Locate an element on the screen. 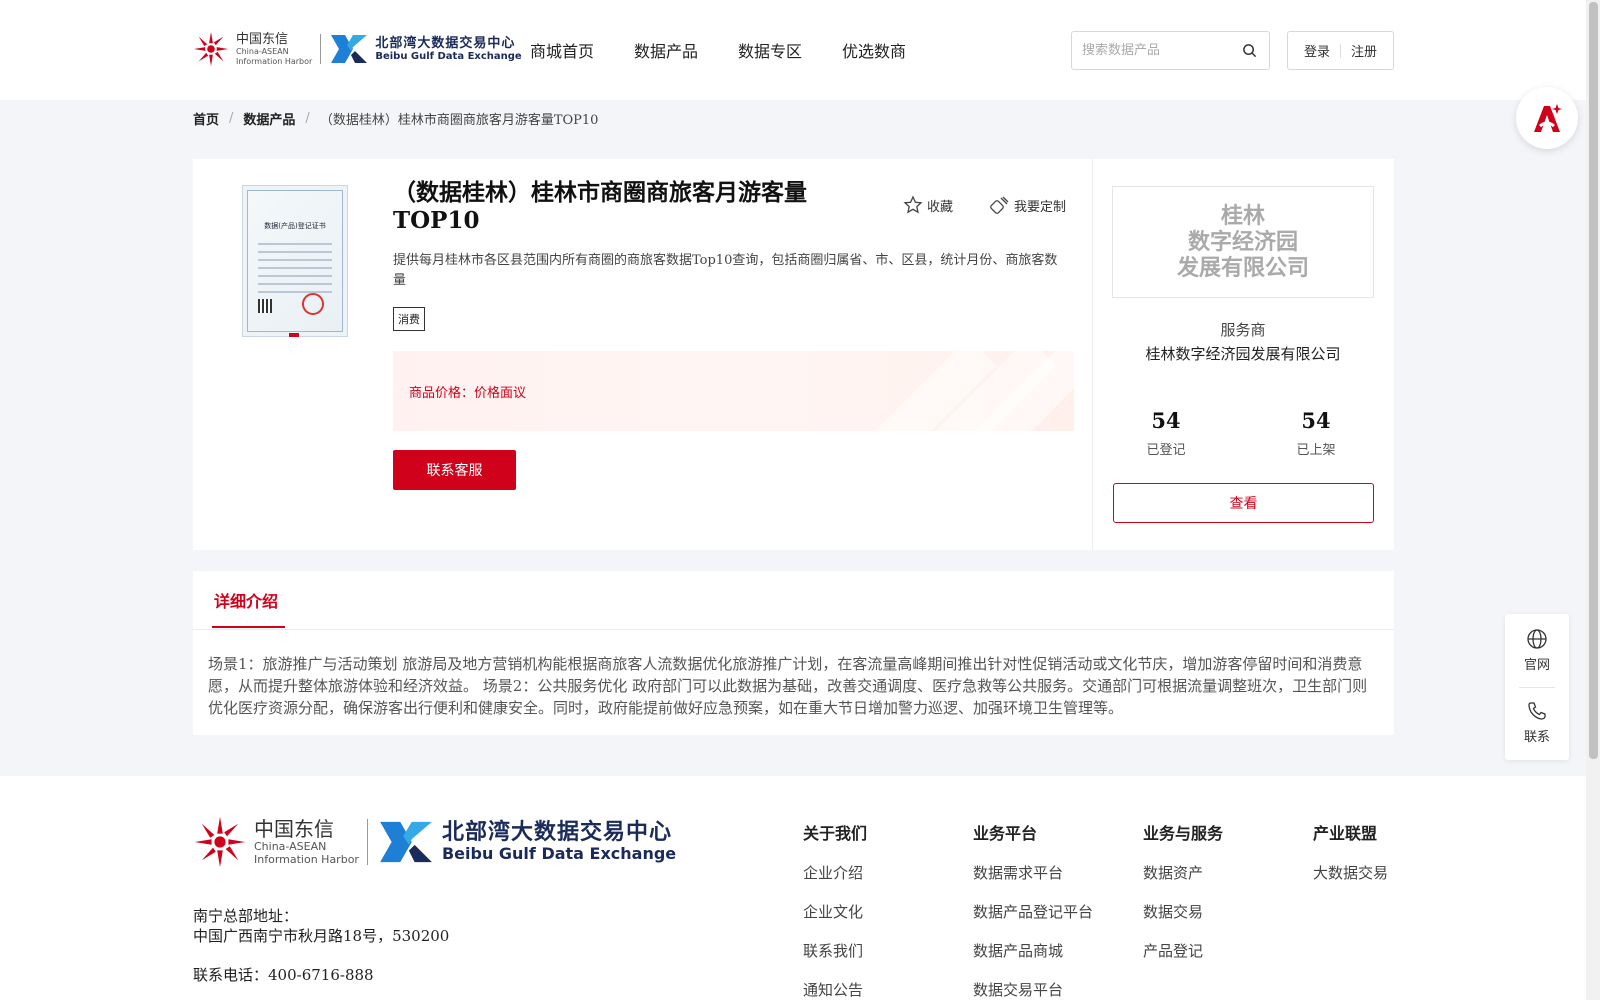  side-toolbar: 官网 联系 is located at coordinates (1537, 687).